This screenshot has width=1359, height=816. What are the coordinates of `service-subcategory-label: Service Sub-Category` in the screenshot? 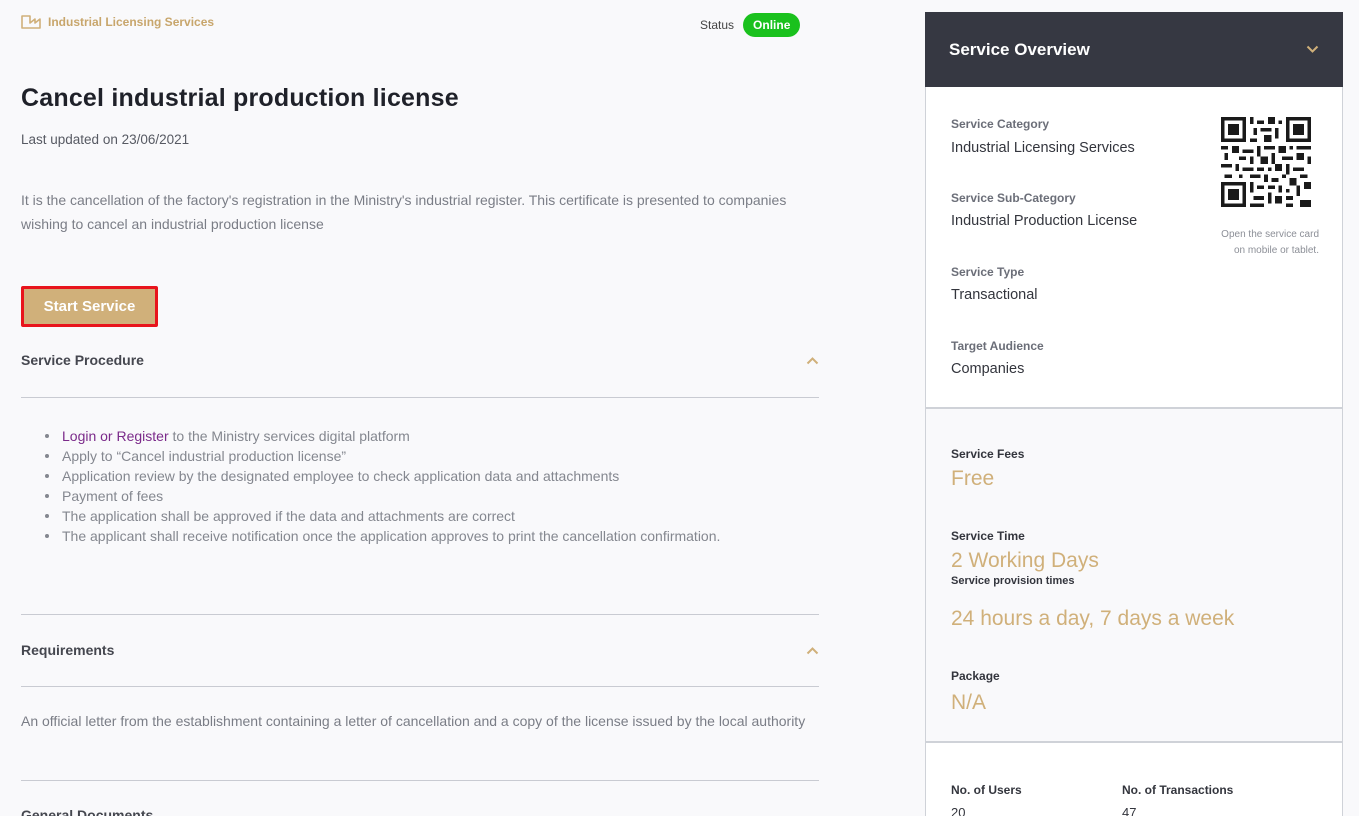 It's located at (1013, 198).